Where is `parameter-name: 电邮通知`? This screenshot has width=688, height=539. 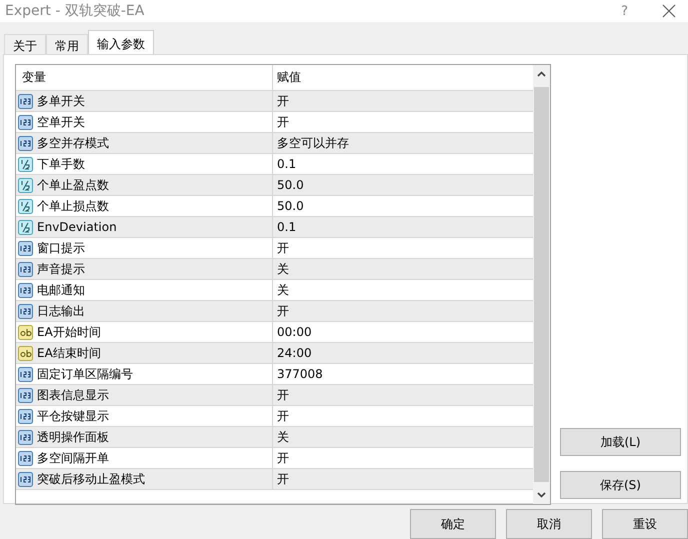 parameter-name: 电邮通知 is located at coordinates (61, 290).